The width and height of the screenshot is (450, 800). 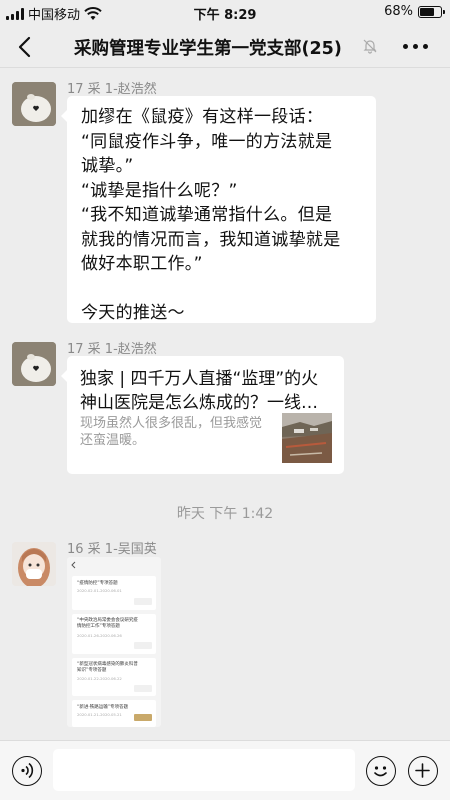 What do you see at coordinates (307, 438) in the screenshot?
I see `link-thumbnail` at bounding box center [307, 438].